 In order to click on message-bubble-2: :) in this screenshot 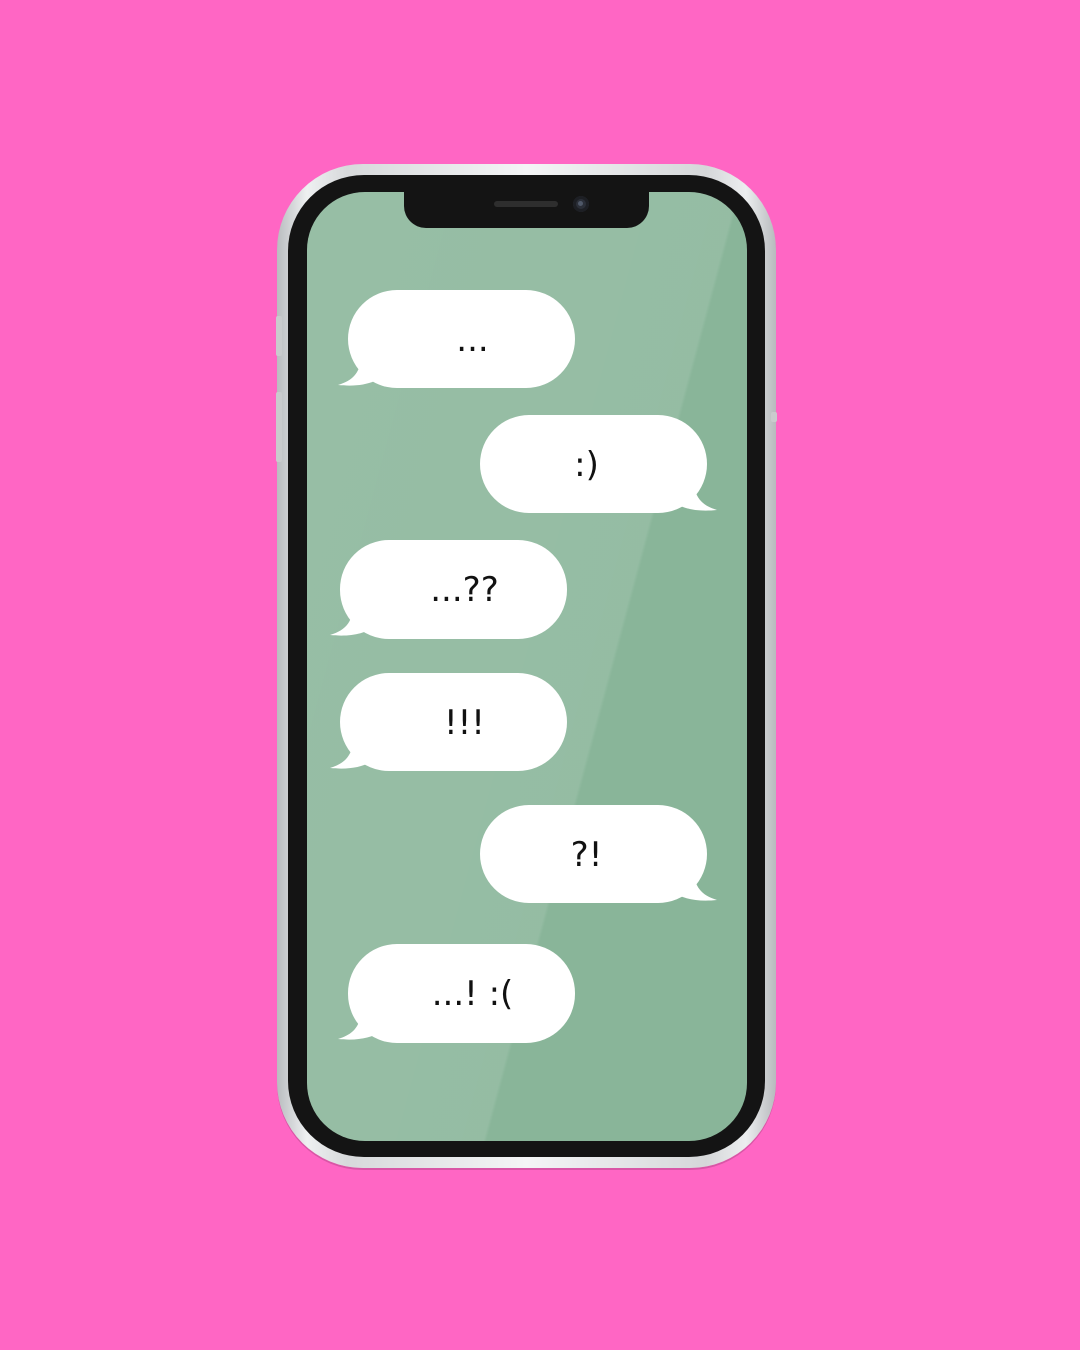, I will do `click(598, 465)`.